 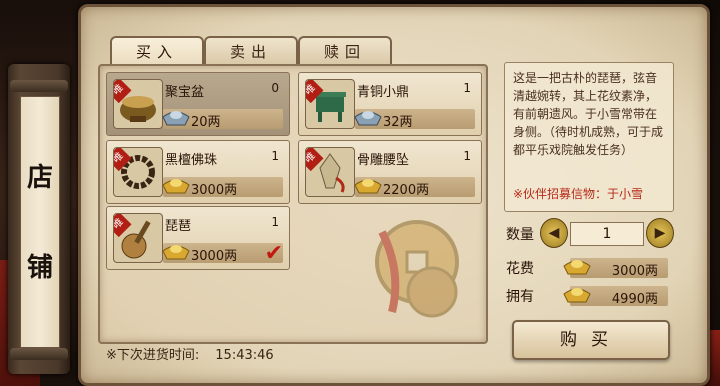 What do you see at coordinates (520, 269) in the screenshot?
I see `cost-label: 花费` at bounding box center [520, 269].